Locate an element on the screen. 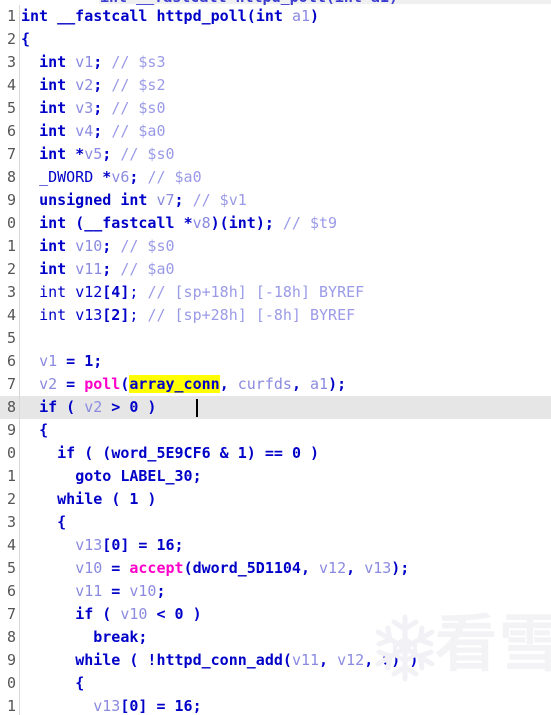 The height and width of the screenshot is (715, 551). code-token: // $s2 is located at coordinates (138, 85).